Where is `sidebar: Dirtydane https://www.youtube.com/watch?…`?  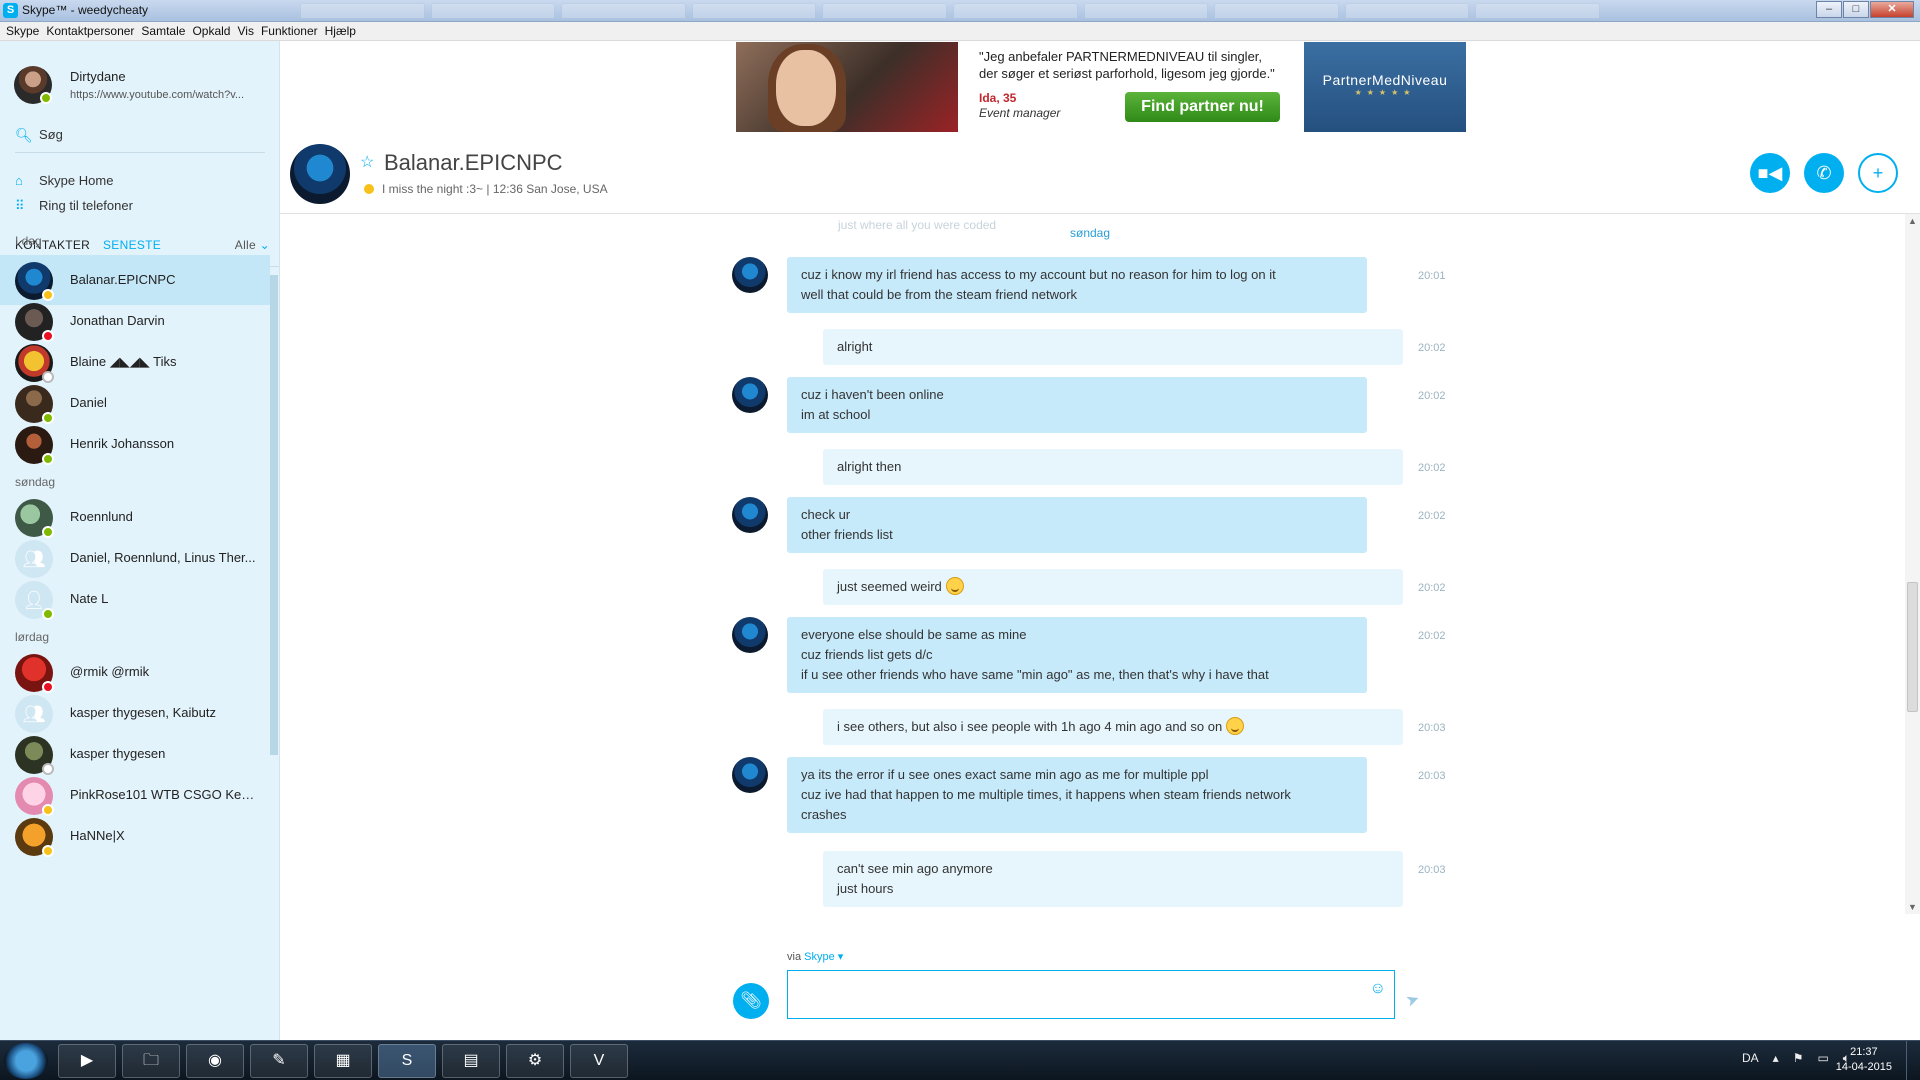
sidebar: Dirtydane https://www.youtube.com/watch?… is located at coordinates (140, 540).